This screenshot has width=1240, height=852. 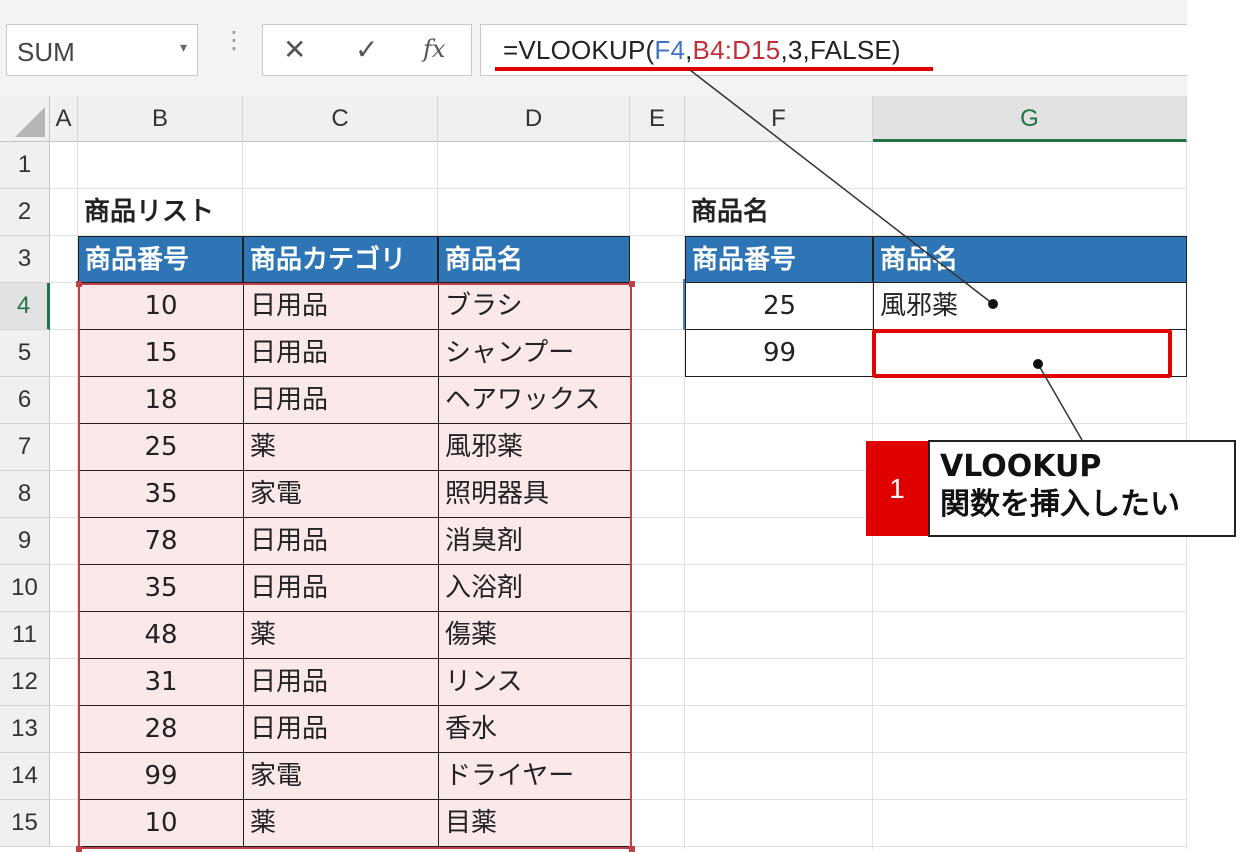 I want to click on product-list-cell: 99, so click(x=160, y=776).